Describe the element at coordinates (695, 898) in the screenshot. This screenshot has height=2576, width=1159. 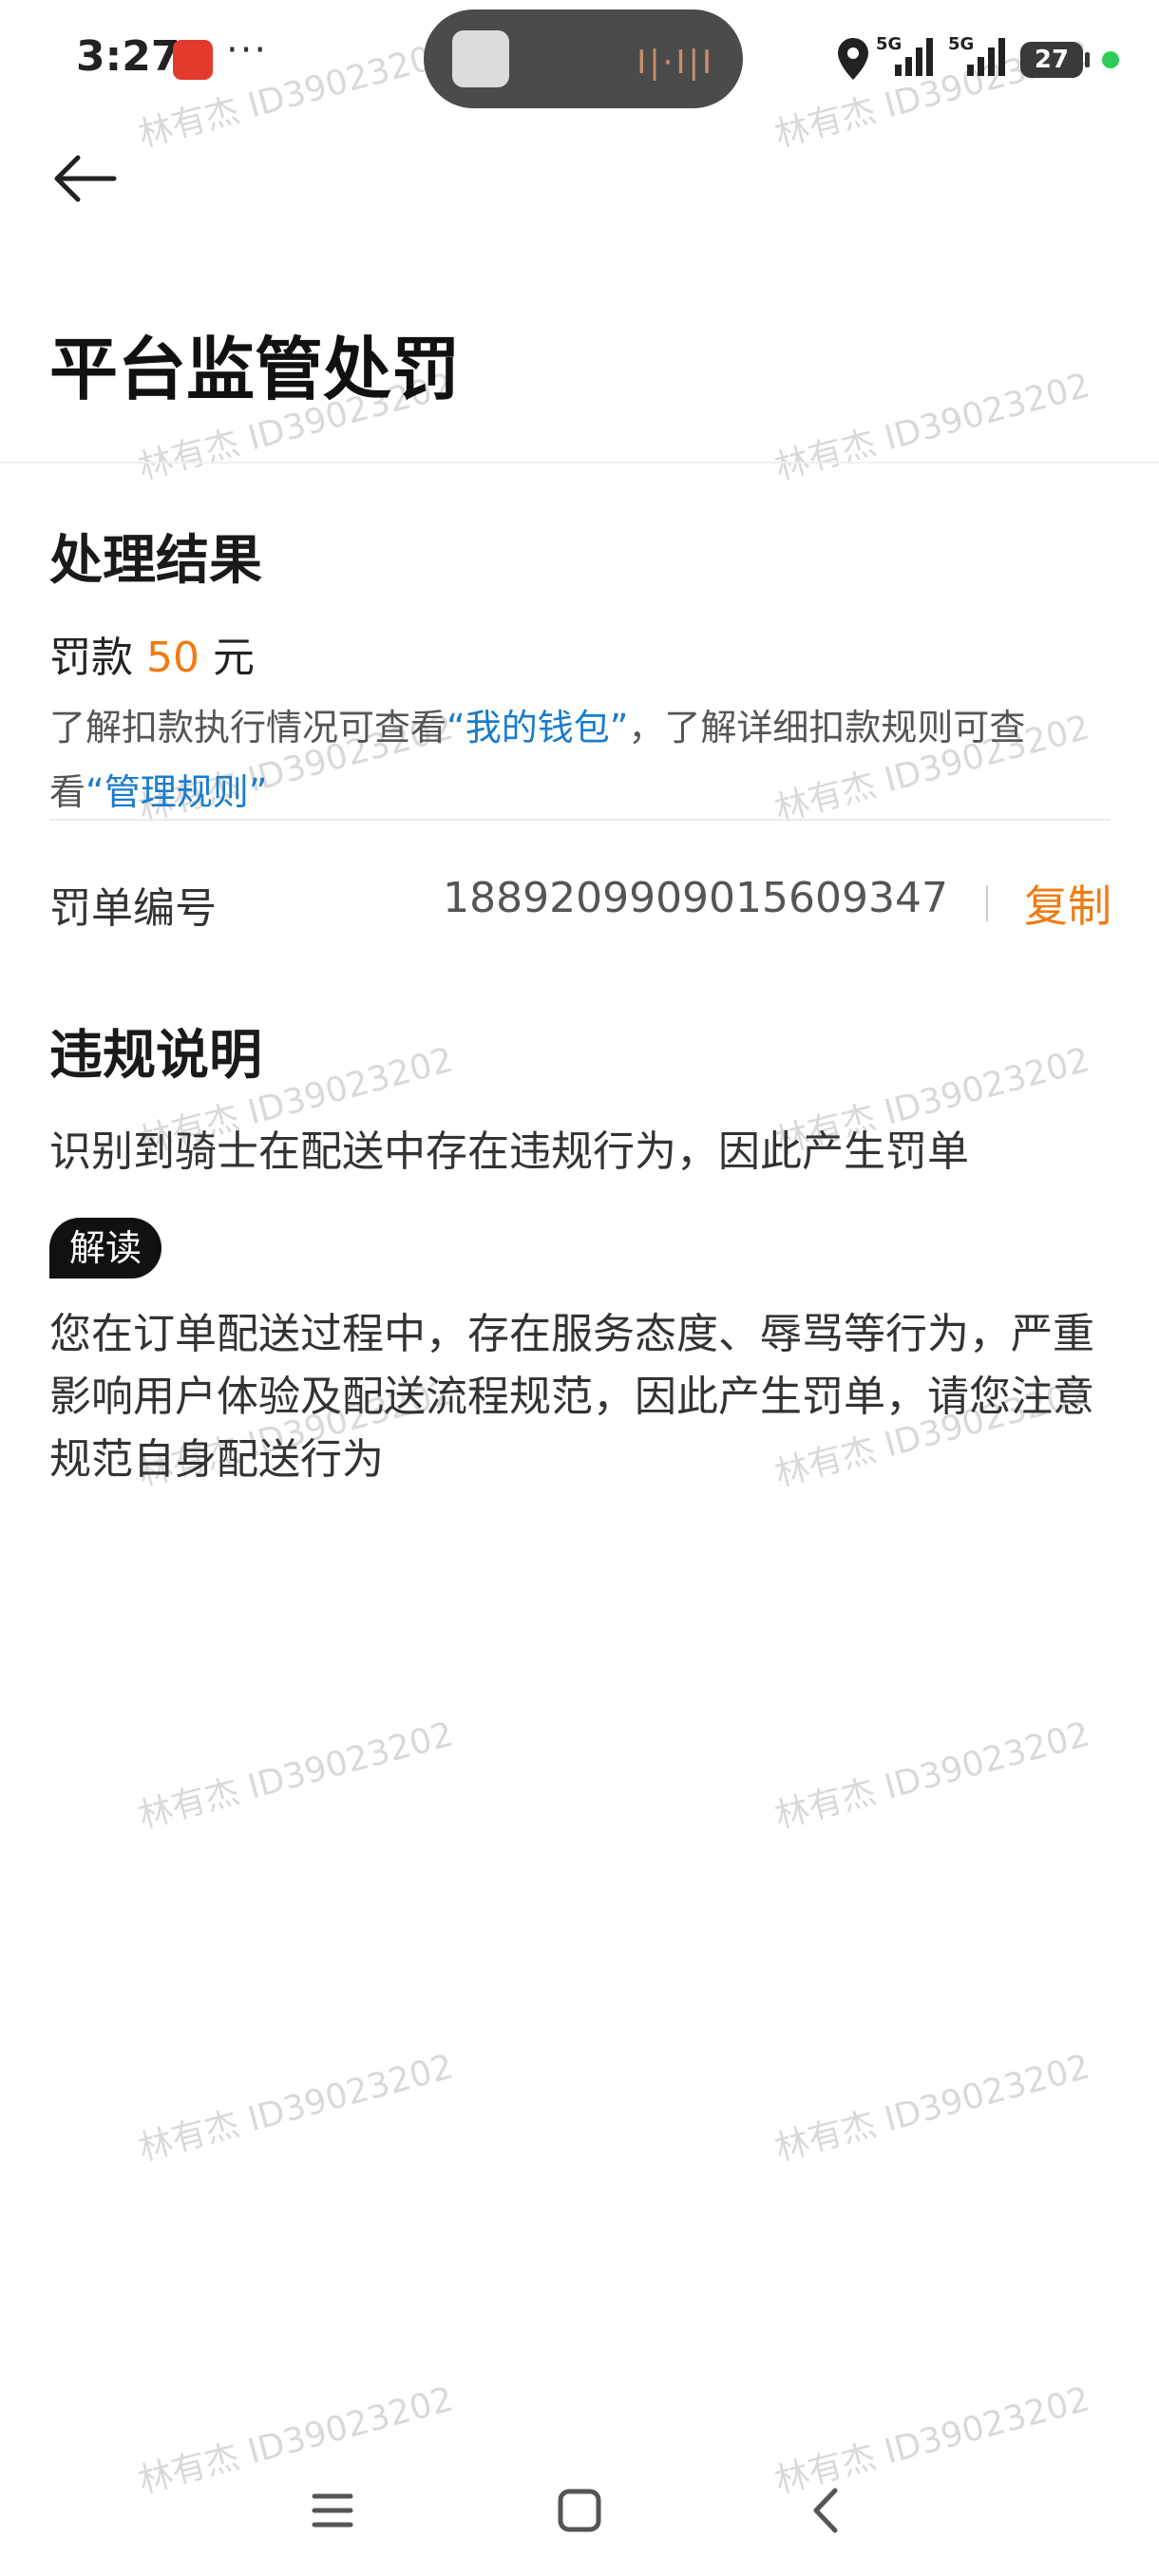
I see `order-number-value: 1889209909015609347` at that location.